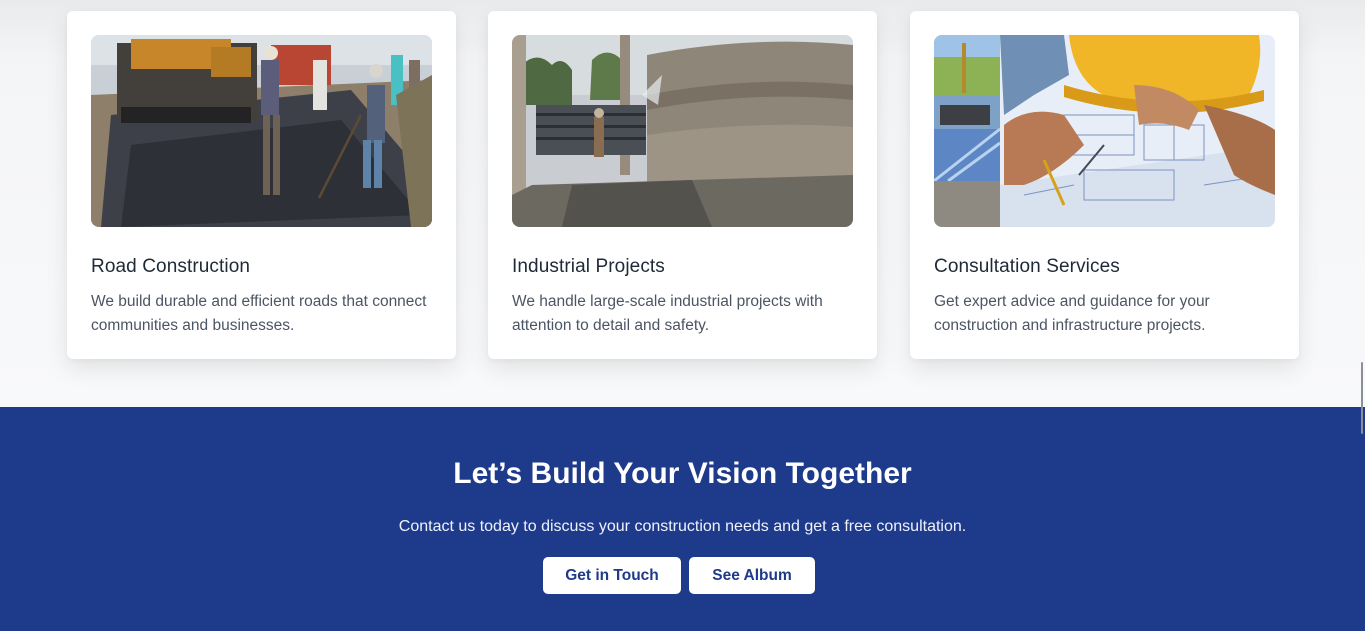  I want to click on cta-title: Let’s Build Your Vision Together, so click(682, 473).